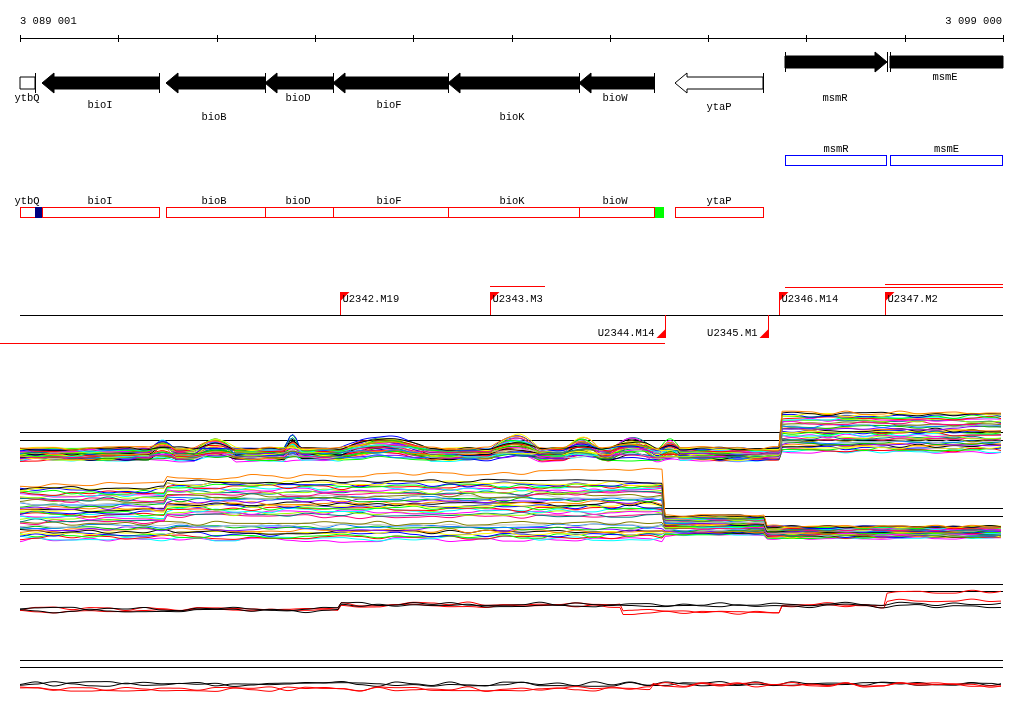  I want to click on tu-label: U2342.M19, so click(371, 299).